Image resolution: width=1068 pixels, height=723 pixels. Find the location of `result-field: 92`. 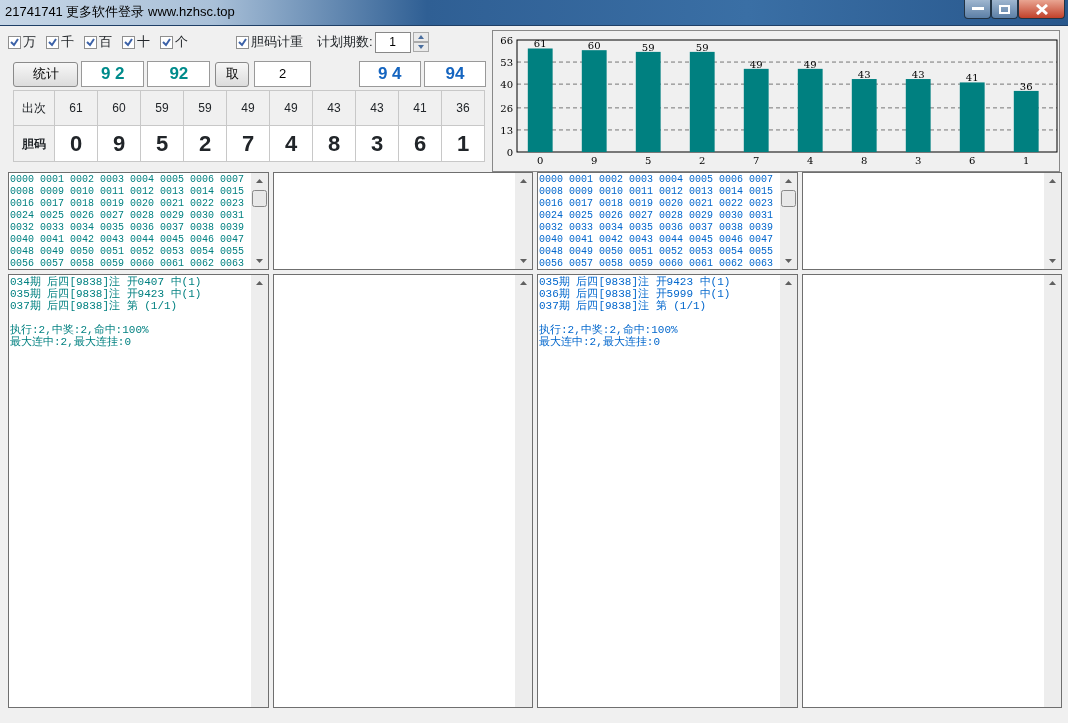

result-field: 92 is located at coordinates (179, 74).